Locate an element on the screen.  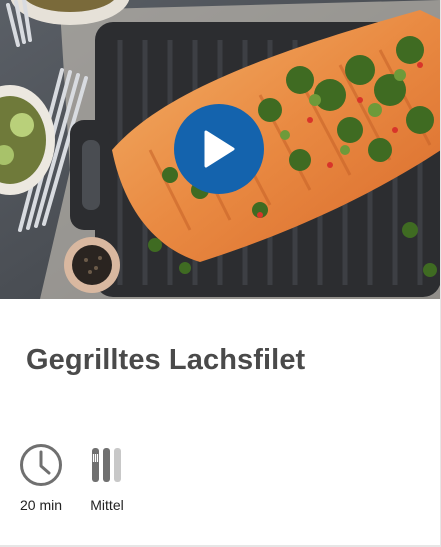
difficulty: Mittel is located at coordinates (107, 478).